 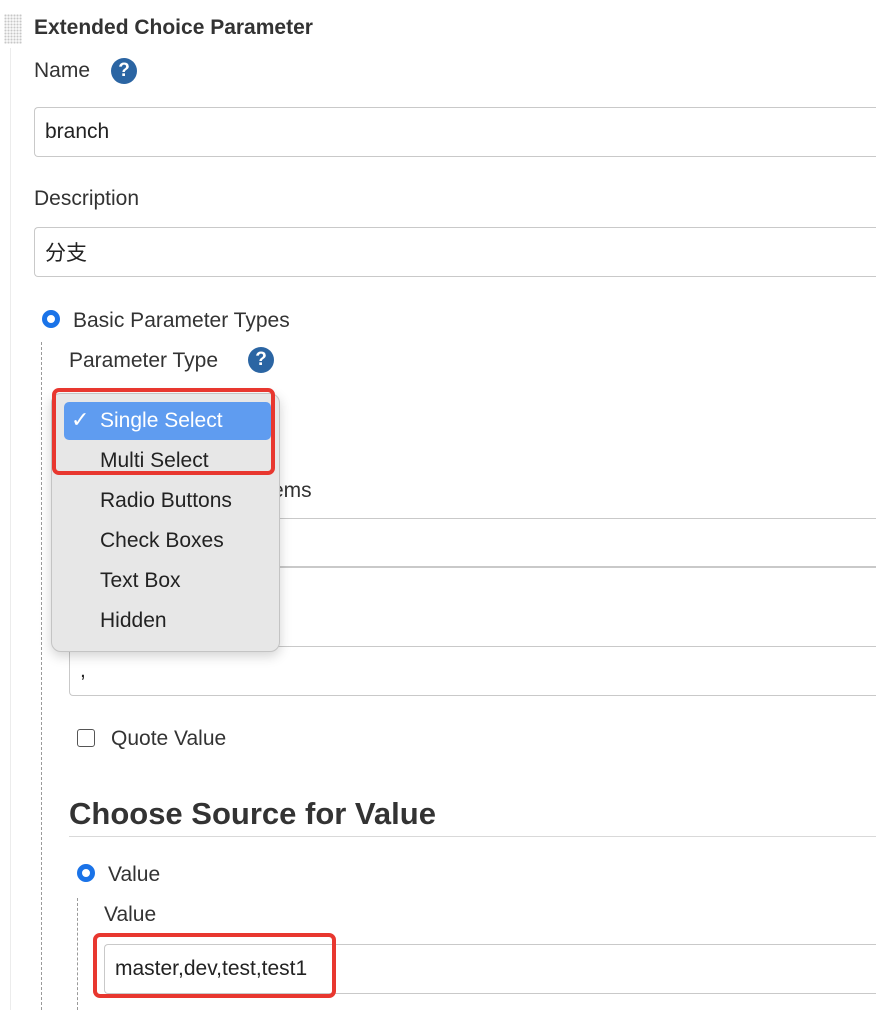 What do you see at coordinates (83, 670) in the screenshot?
I see `delimiter-input-value: ,` at bounding box center [83, 670].